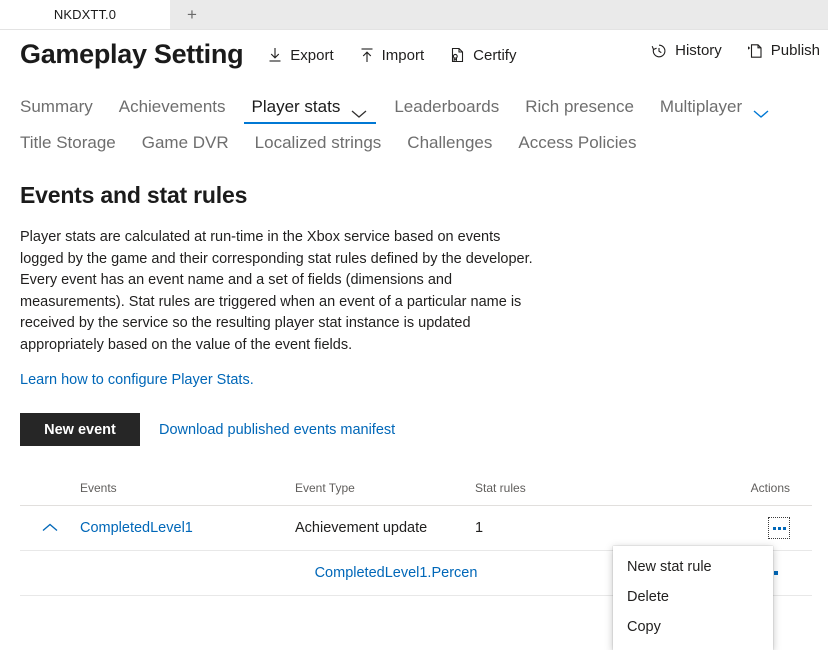 The image size is (828, 650). Describe the element at coordinates (479, 528) in the screenshot. I see `cell-stat-rules-count: 1` at that location.